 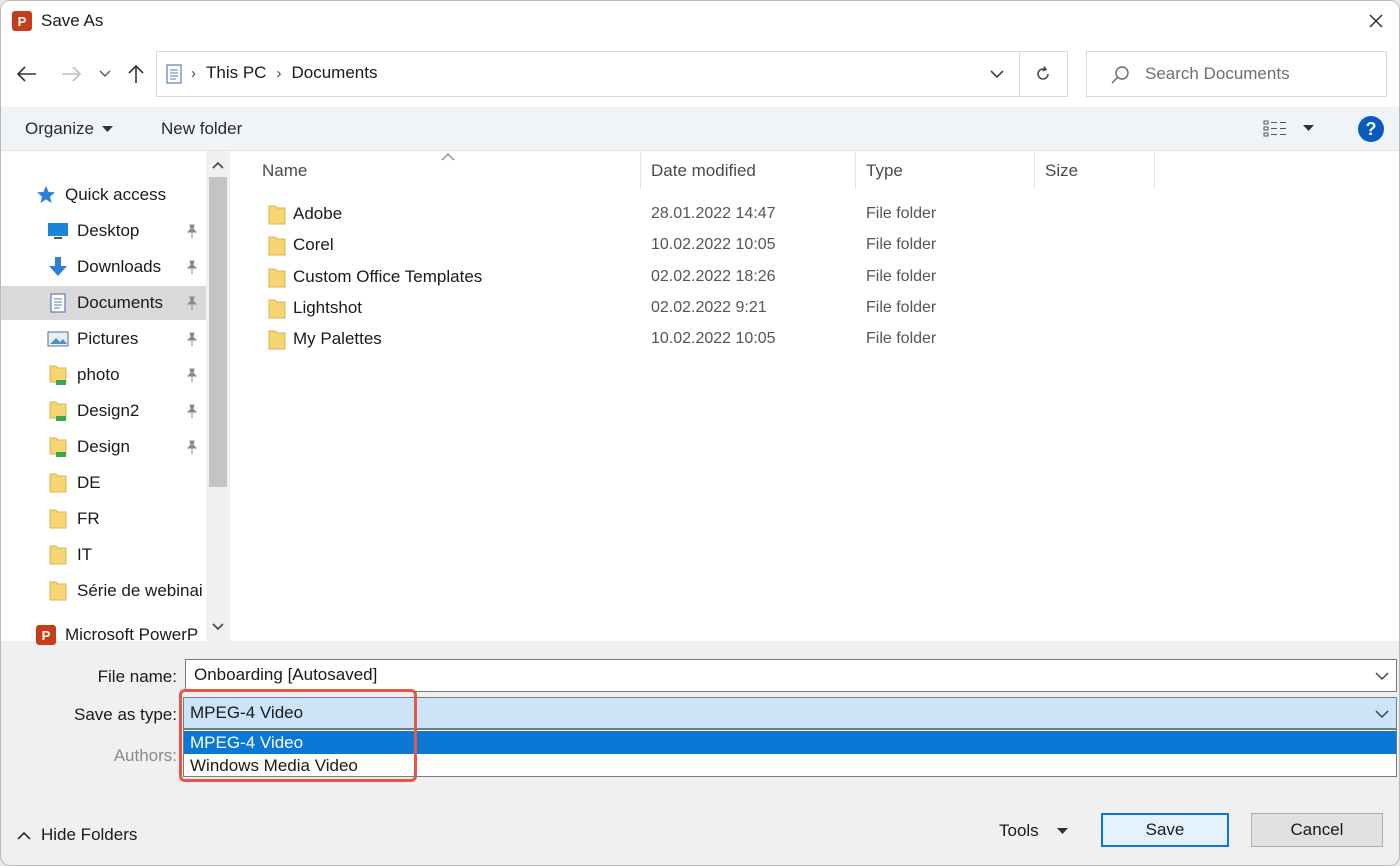 What do you see at coordinates (58, 231) in the screenshot?
I see `desktop-icon` at bounding box center [58, 231].